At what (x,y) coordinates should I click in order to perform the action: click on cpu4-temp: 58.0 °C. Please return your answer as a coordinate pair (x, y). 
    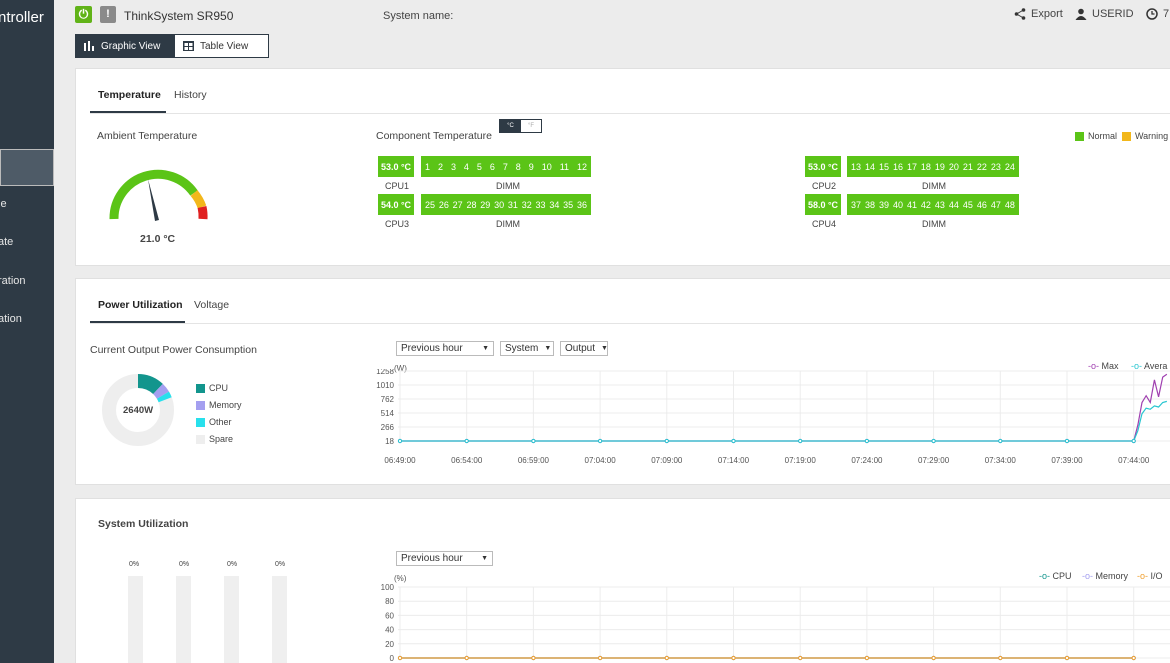
    Looking at the image, I should click on (823, 204).